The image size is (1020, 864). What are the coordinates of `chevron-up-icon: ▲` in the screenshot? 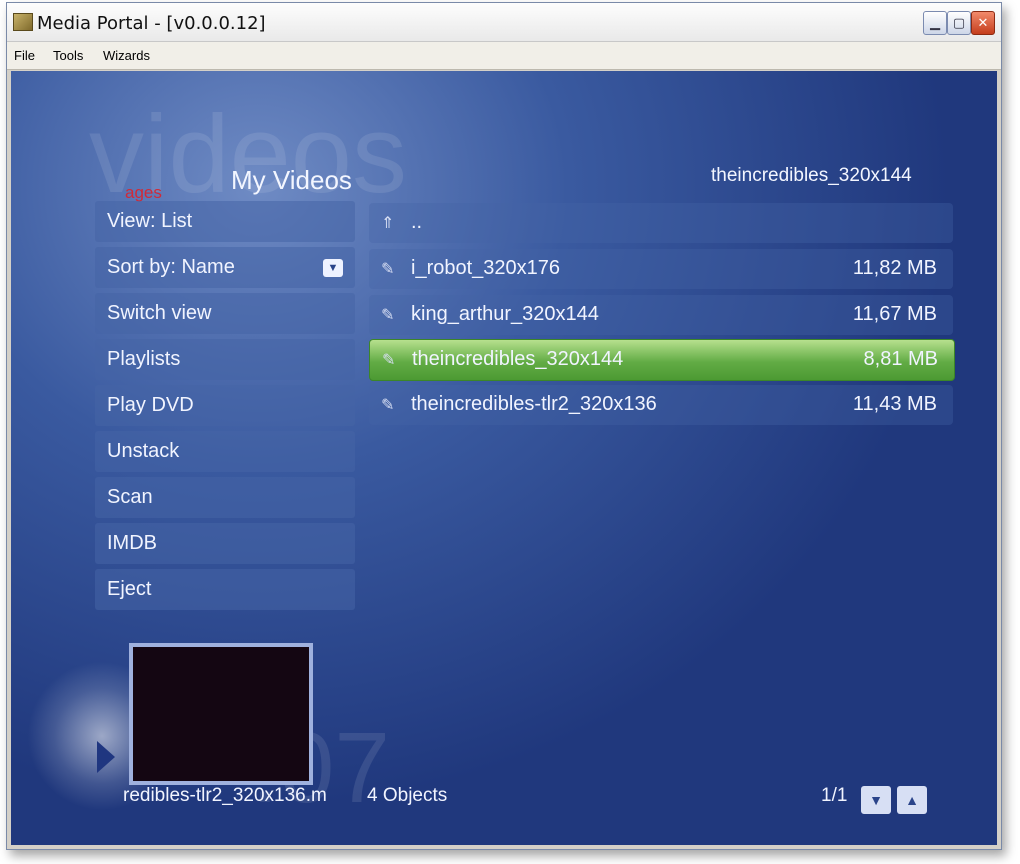 It's located at (912, 800).